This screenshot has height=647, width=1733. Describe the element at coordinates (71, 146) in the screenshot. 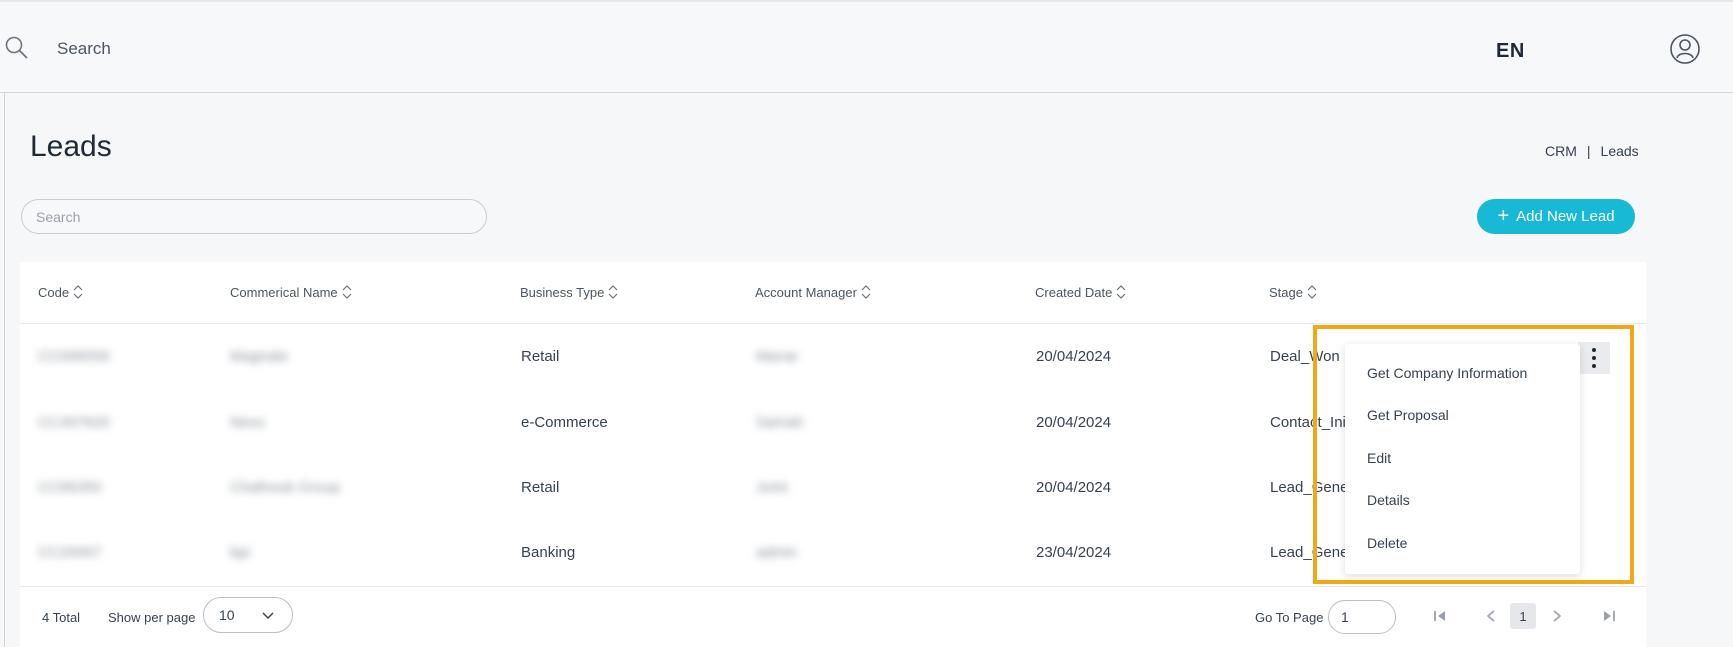

I see `page-title: Leads` at that location.